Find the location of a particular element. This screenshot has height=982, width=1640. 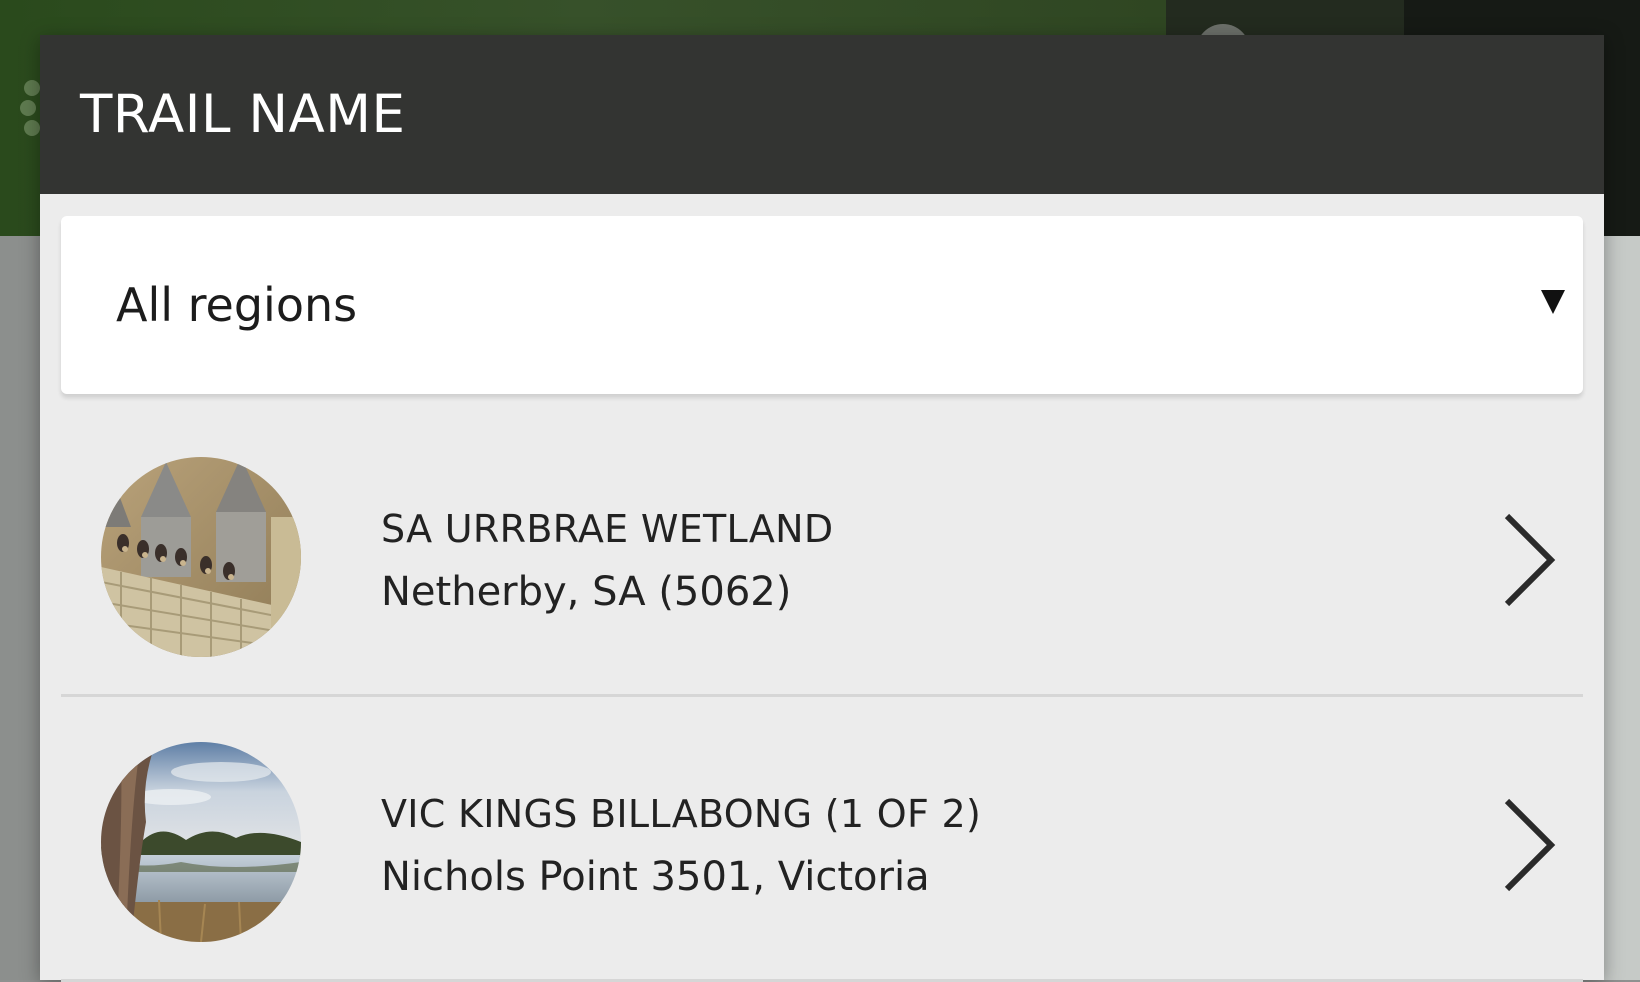

background-map-edge is located at coordinates (1621, 608).